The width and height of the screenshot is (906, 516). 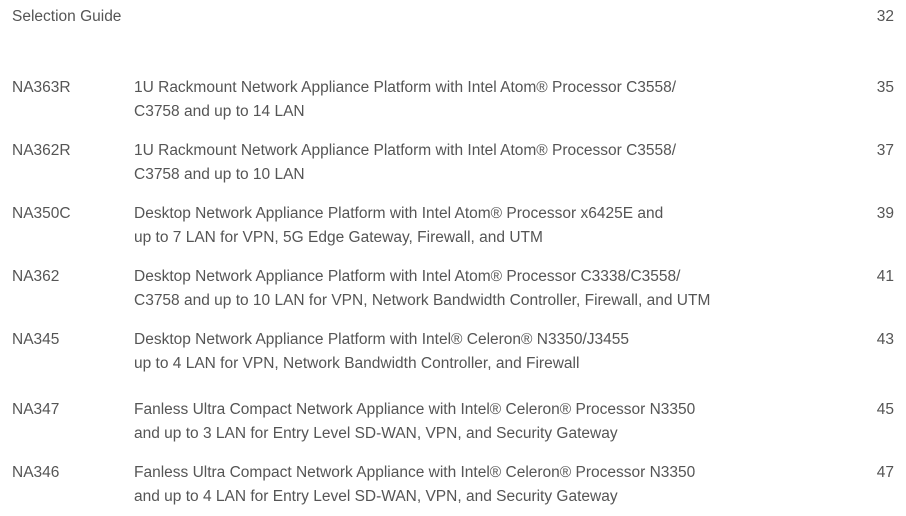 What do you see at coordinates (67, 16) in the screenshot?
I see `selection-guide-title: Selection Guide` at bounding box center [67, 16].